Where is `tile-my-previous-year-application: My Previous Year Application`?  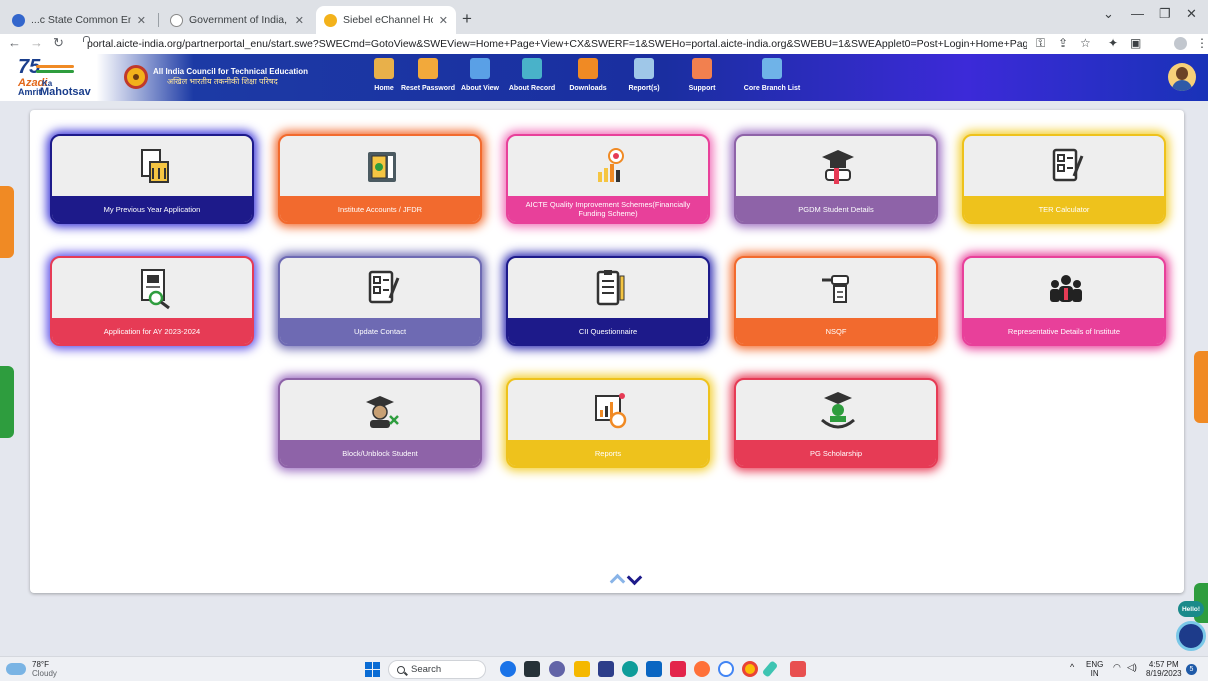 tile-my-previous-year-application: My Previous Year Application is located at coordinates (152, 179).